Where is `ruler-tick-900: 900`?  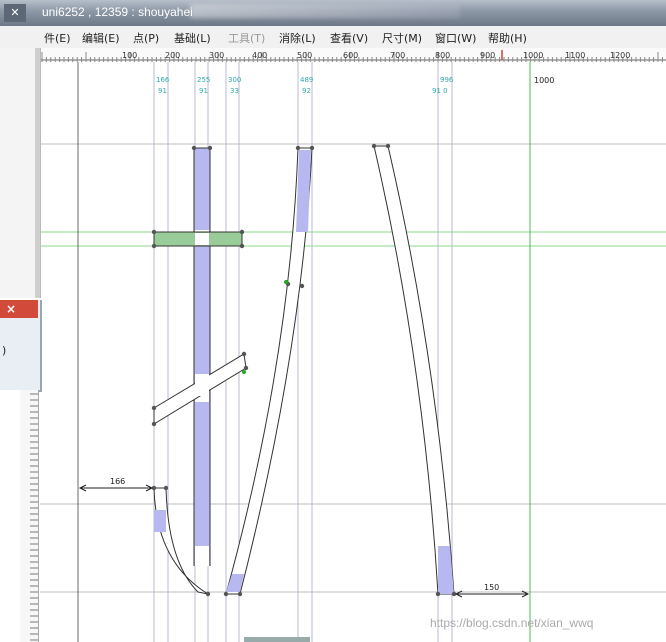 ruler-tick-900: 900 is located at coordinates (487, 55).